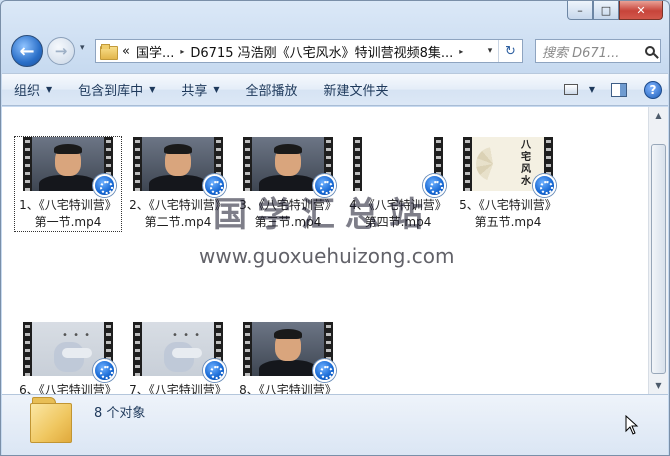 This screenshot has height=456, width=670. Describe the element at coordinates (273, 89) in the screenshot. I see `play-all-button: 全部播放` at that location.